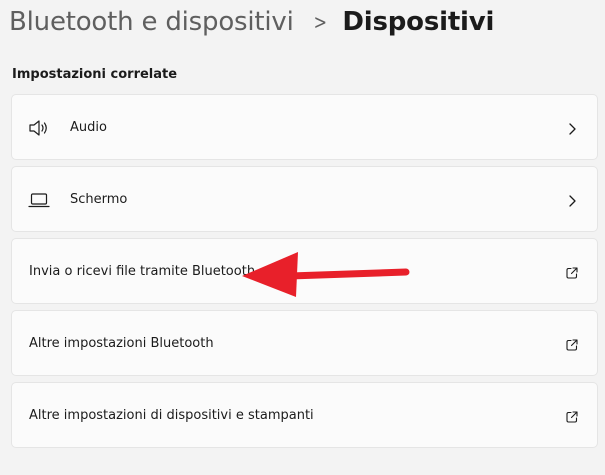 The width and height of the screenshot is (605, 475). I want to click on settings-item-label: Invia o ricevi file tramite Bluetooth, so click(142, 271).